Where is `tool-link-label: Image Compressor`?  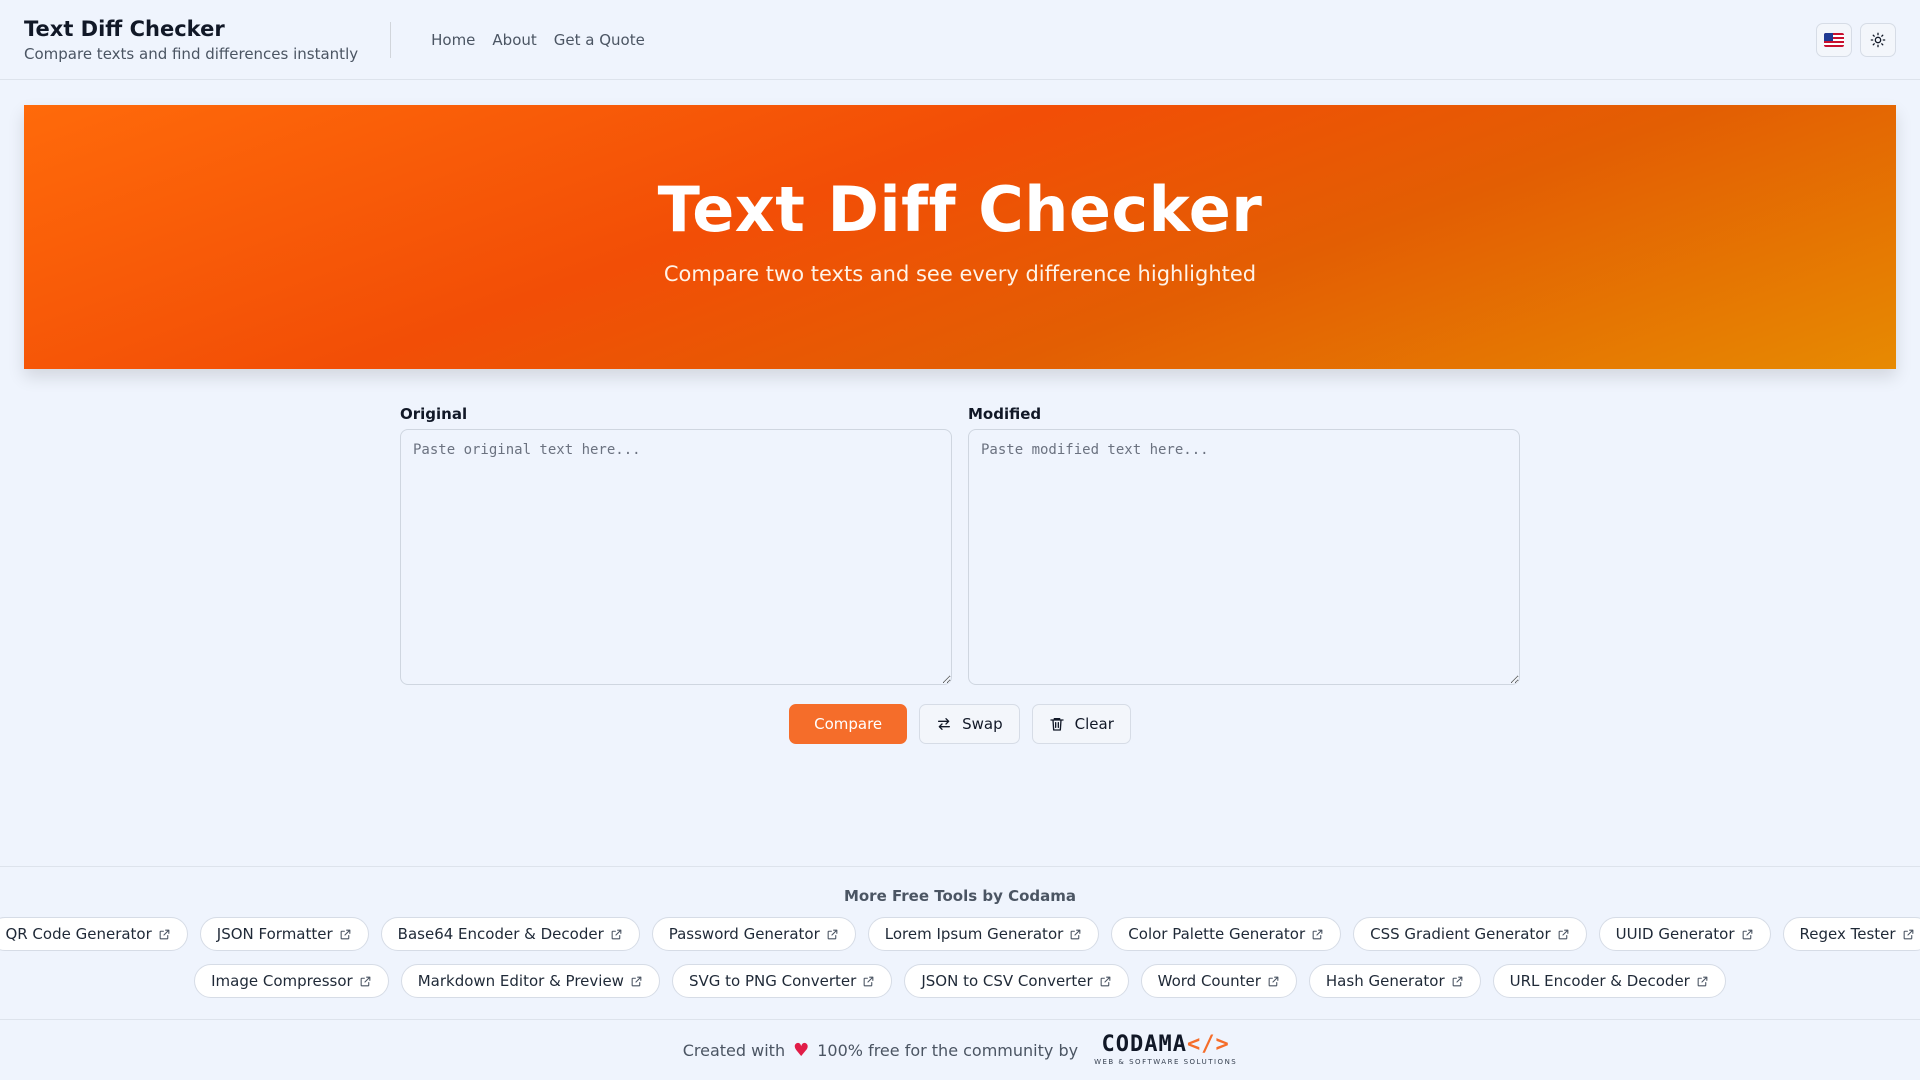 tool-link-label: Image Compressor is located at coordinates (282, 981).